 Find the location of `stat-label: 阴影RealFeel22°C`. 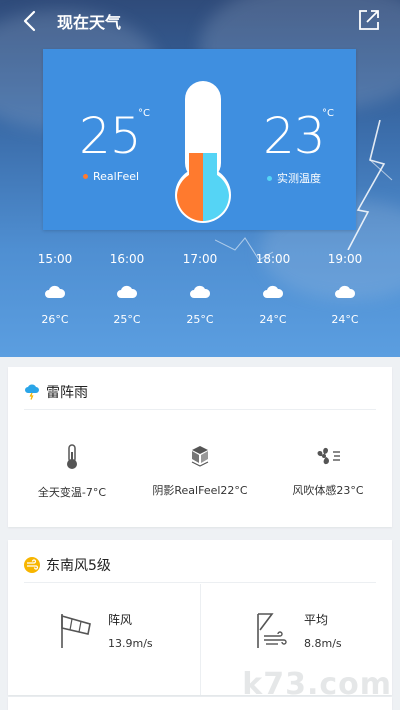

stat-label: 阴影RealFeel22°C is located at coordinates (200, 490).